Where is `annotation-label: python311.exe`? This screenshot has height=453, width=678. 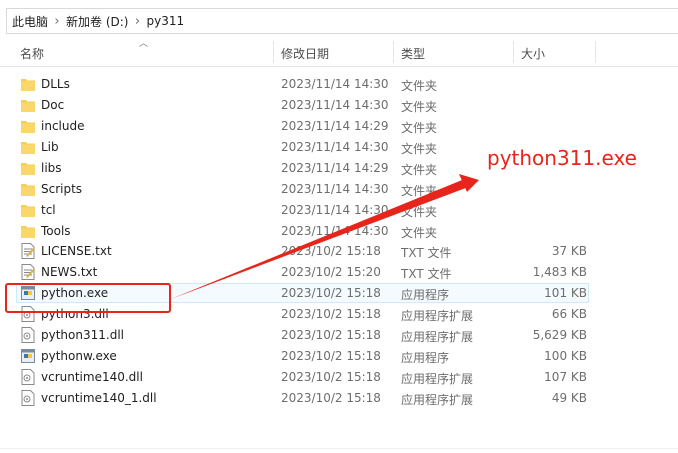
annotation-label: python311.exe is located at coordinates (562, 158).